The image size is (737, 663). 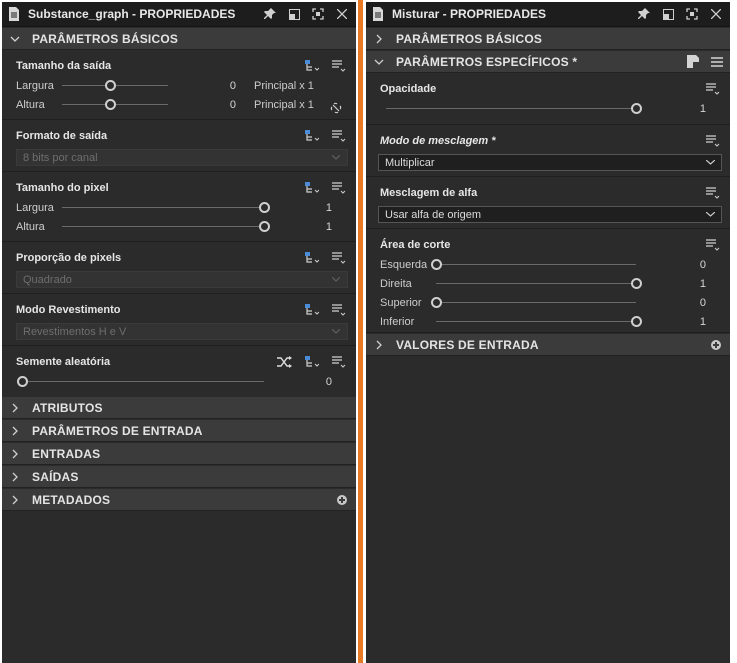 I want to click on crop-row: Superior 0, so click(x=551, y=302).